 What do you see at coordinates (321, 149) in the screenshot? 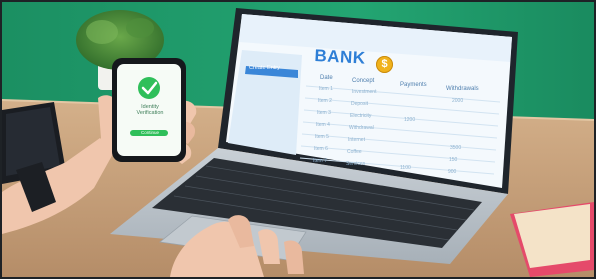
I see `row-6-date: Item 6` at bounding box center [321, 149].